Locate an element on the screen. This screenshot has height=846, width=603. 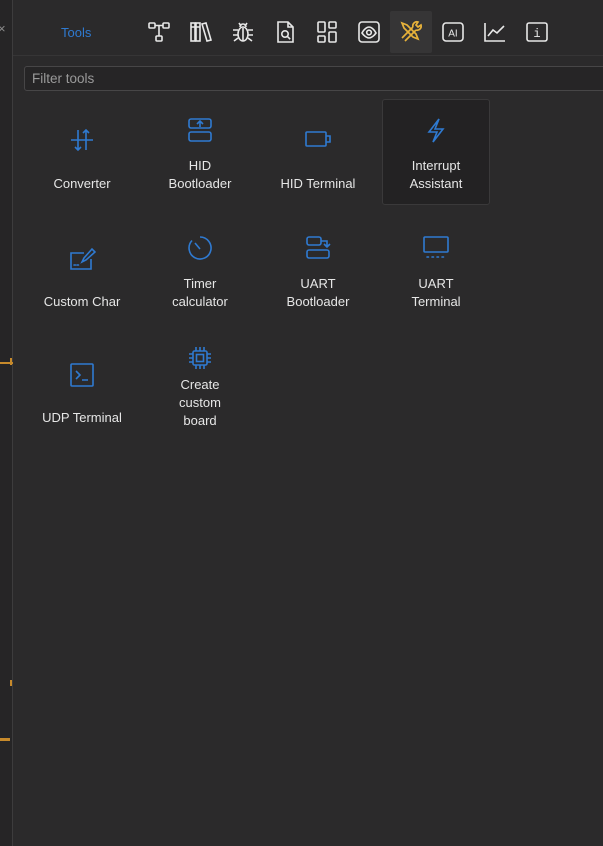
tool-uart-terminal: UART Terminal is located at coordinates (436, 270).